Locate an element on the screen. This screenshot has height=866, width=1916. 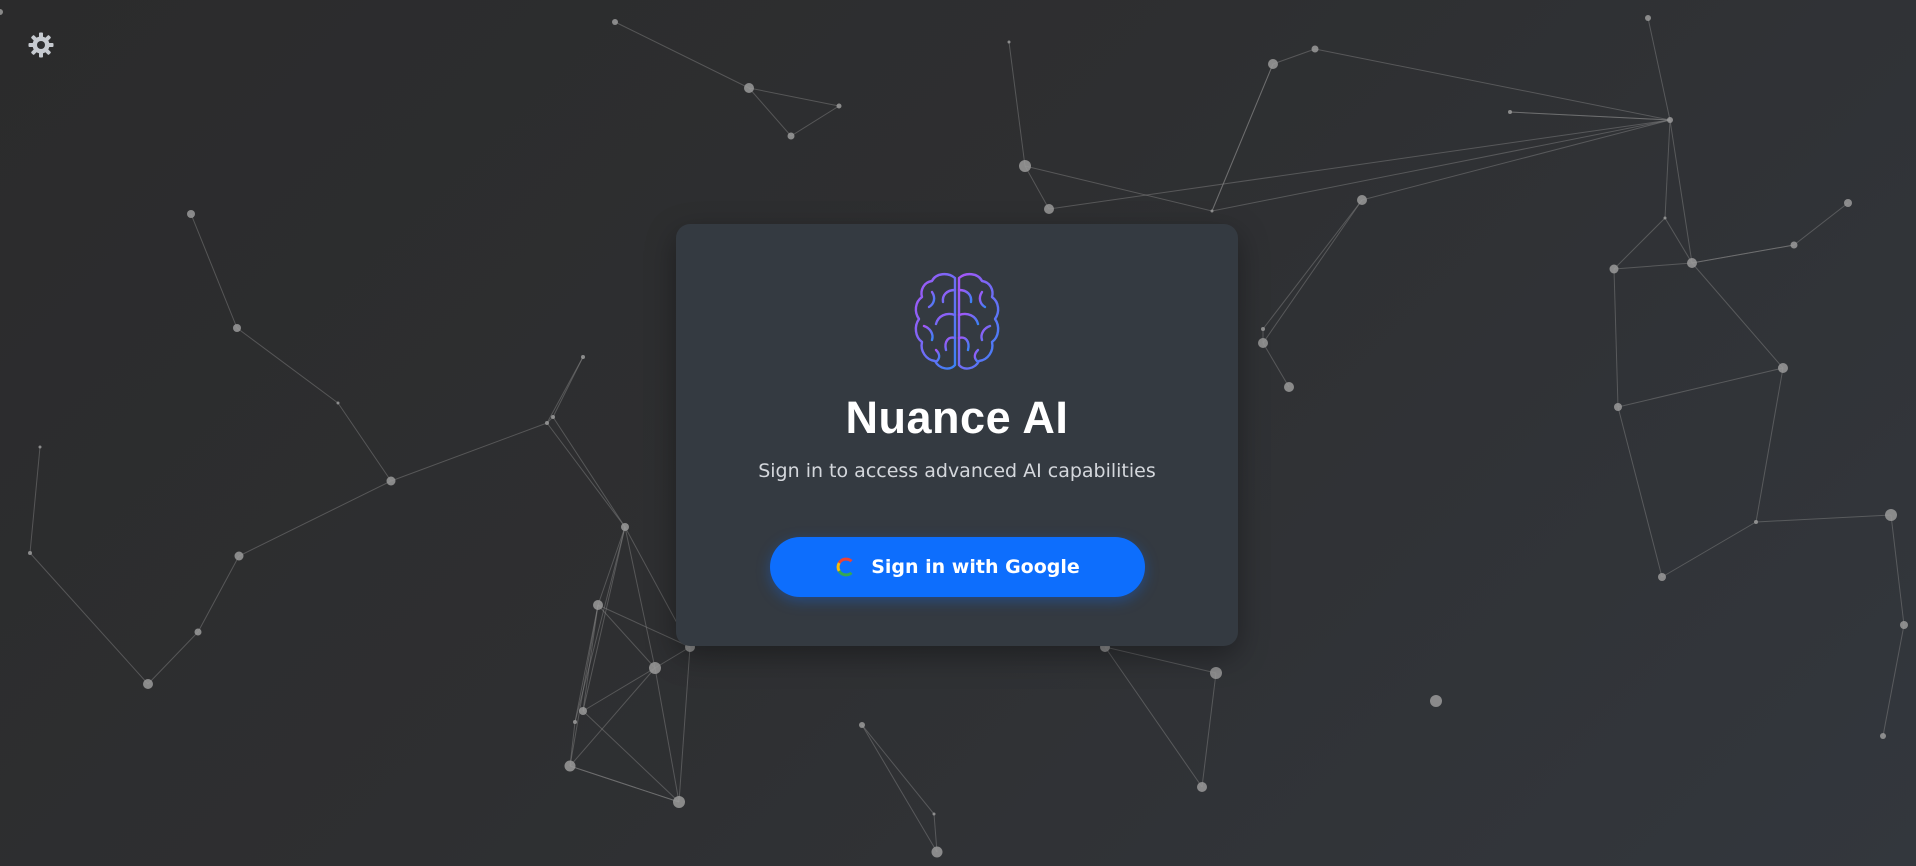
brain-icon is located at coordinates (957, 321).